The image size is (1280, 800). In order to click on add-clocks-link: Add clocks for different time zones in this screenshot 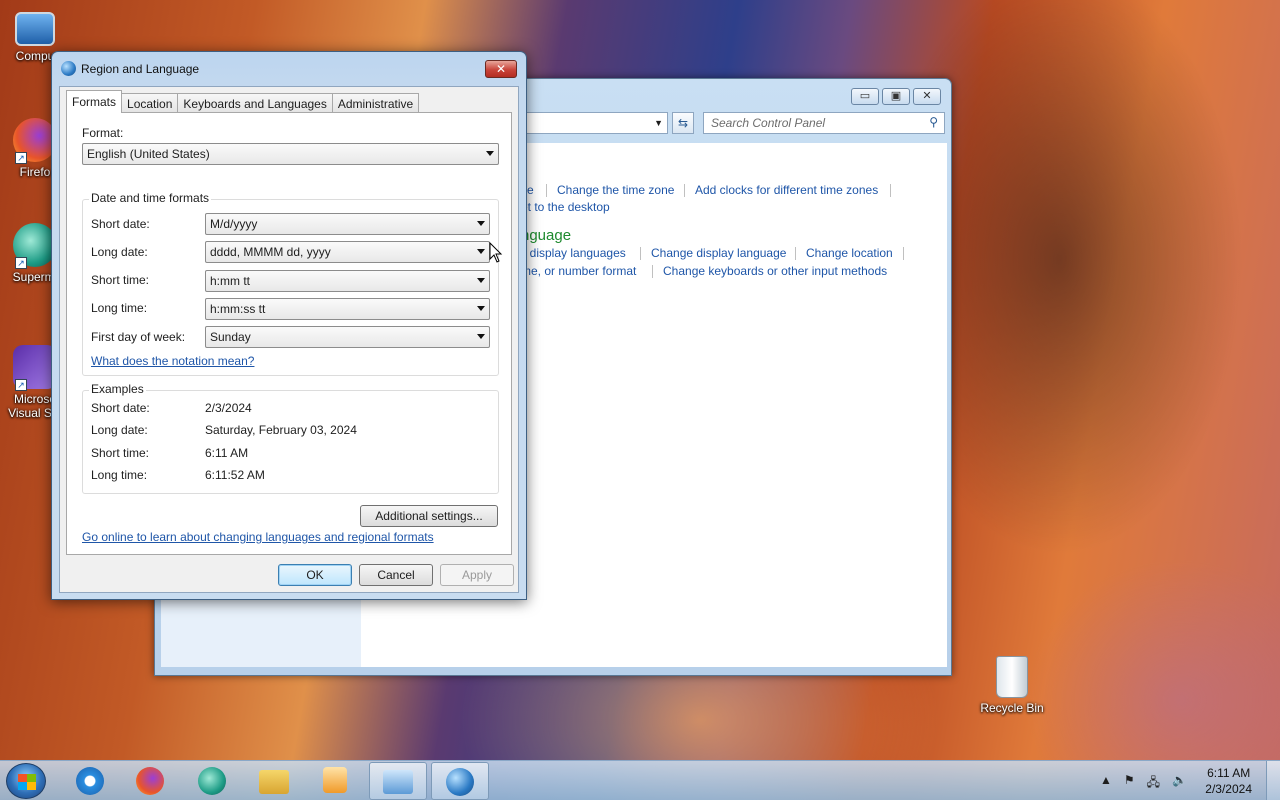, I will do `click(786, 190)`.